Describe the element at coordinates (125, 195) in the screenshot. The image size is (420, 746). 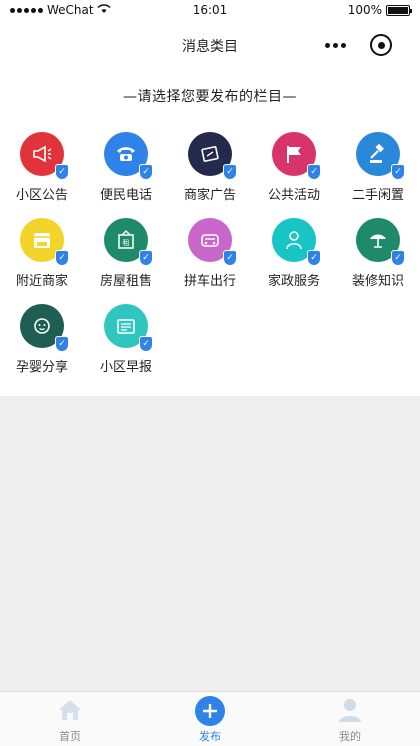
I see `category-label: 便民电话` at that location.